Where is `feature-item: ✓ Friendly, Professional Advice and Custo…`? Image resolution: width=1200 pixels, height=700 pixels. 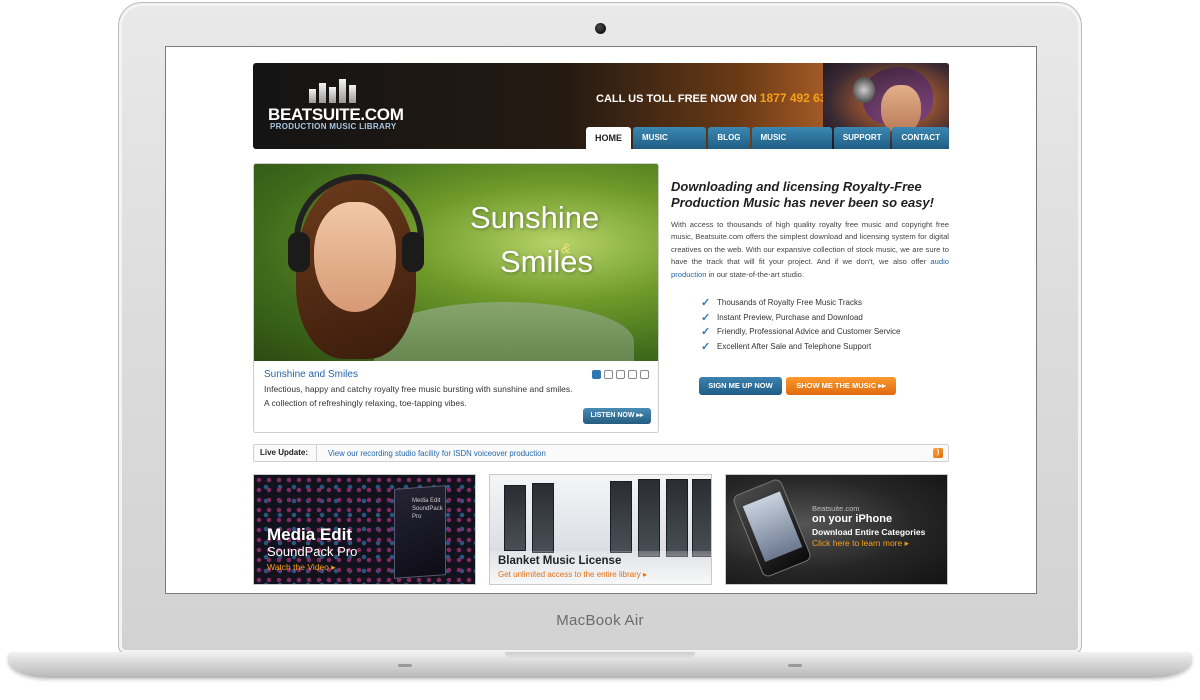 feature-item: ✓ Friendly, Professional Advice and Custo… is located at coordinates (801, 332).